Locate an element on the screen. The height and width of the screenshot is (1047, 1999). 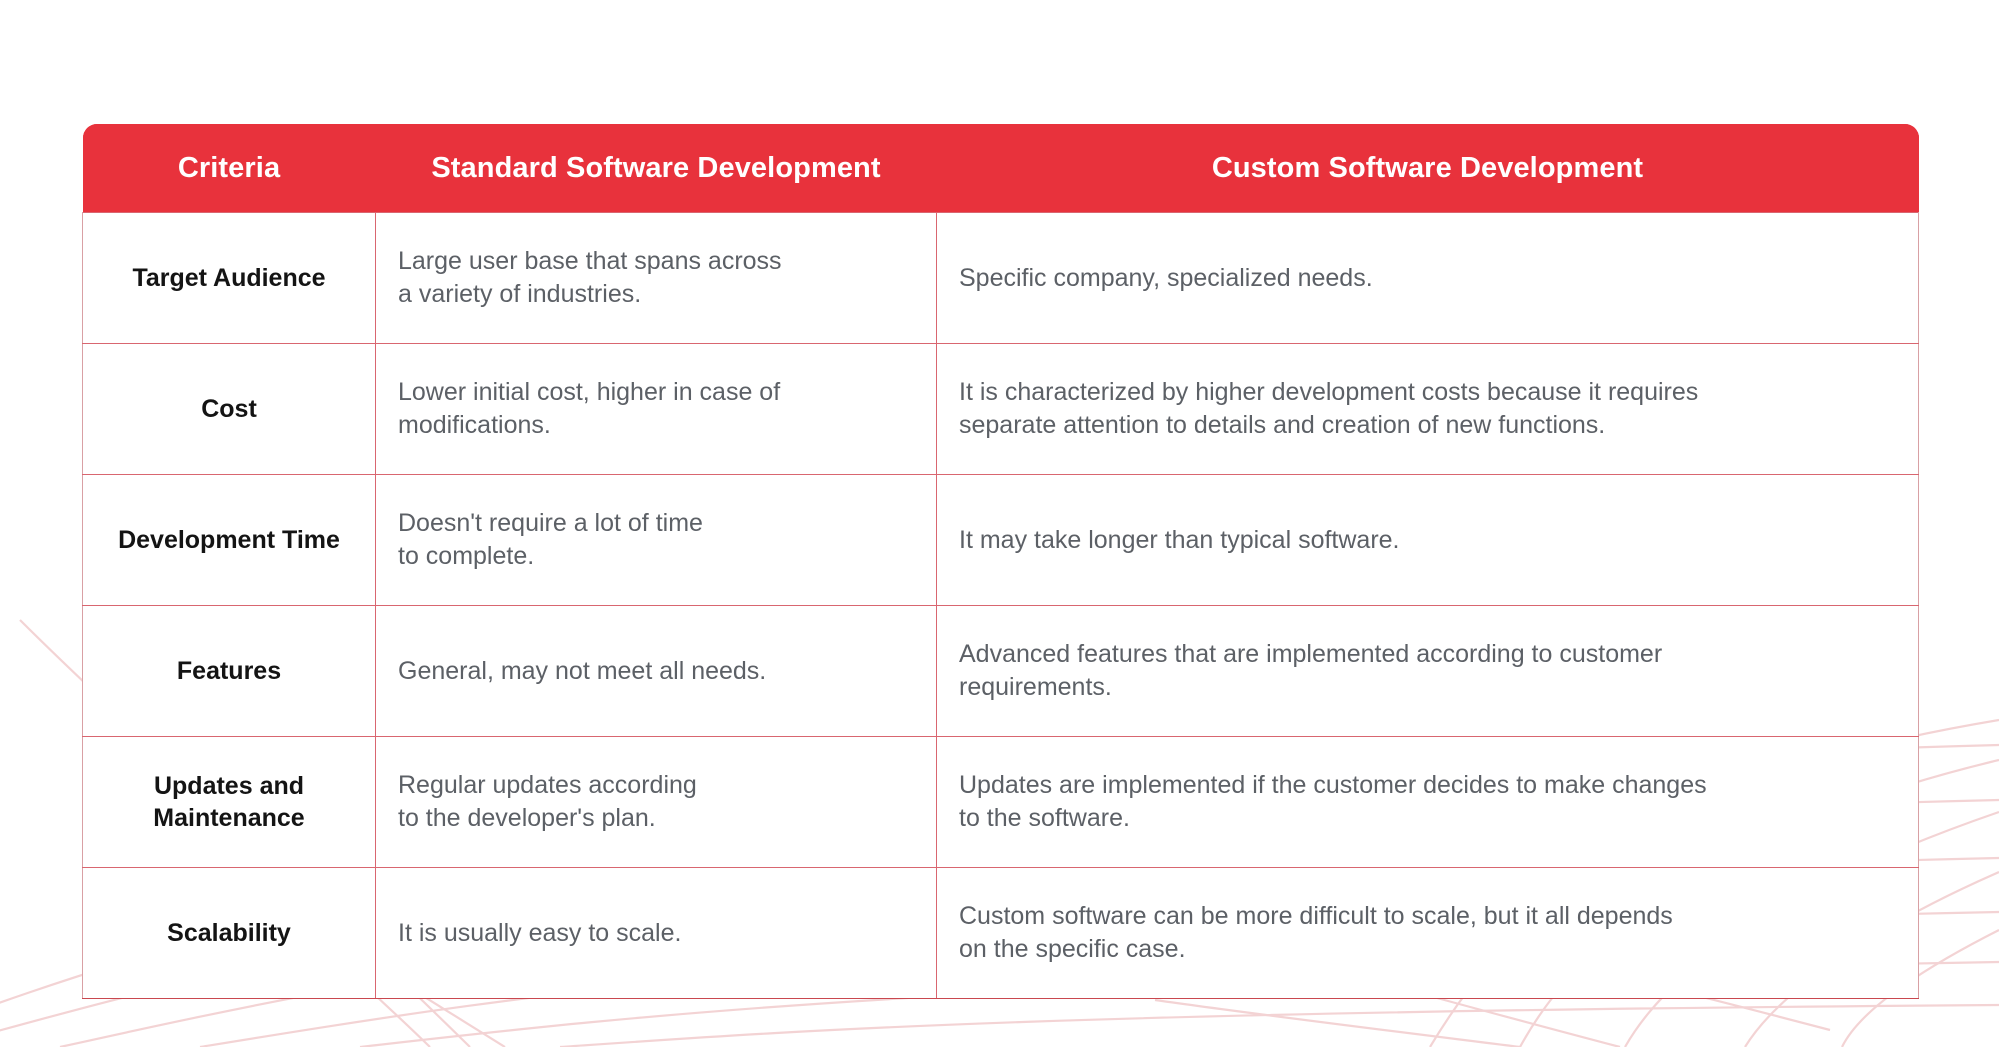
criteria-label: Target Audience is located at coordinates (229, 278).